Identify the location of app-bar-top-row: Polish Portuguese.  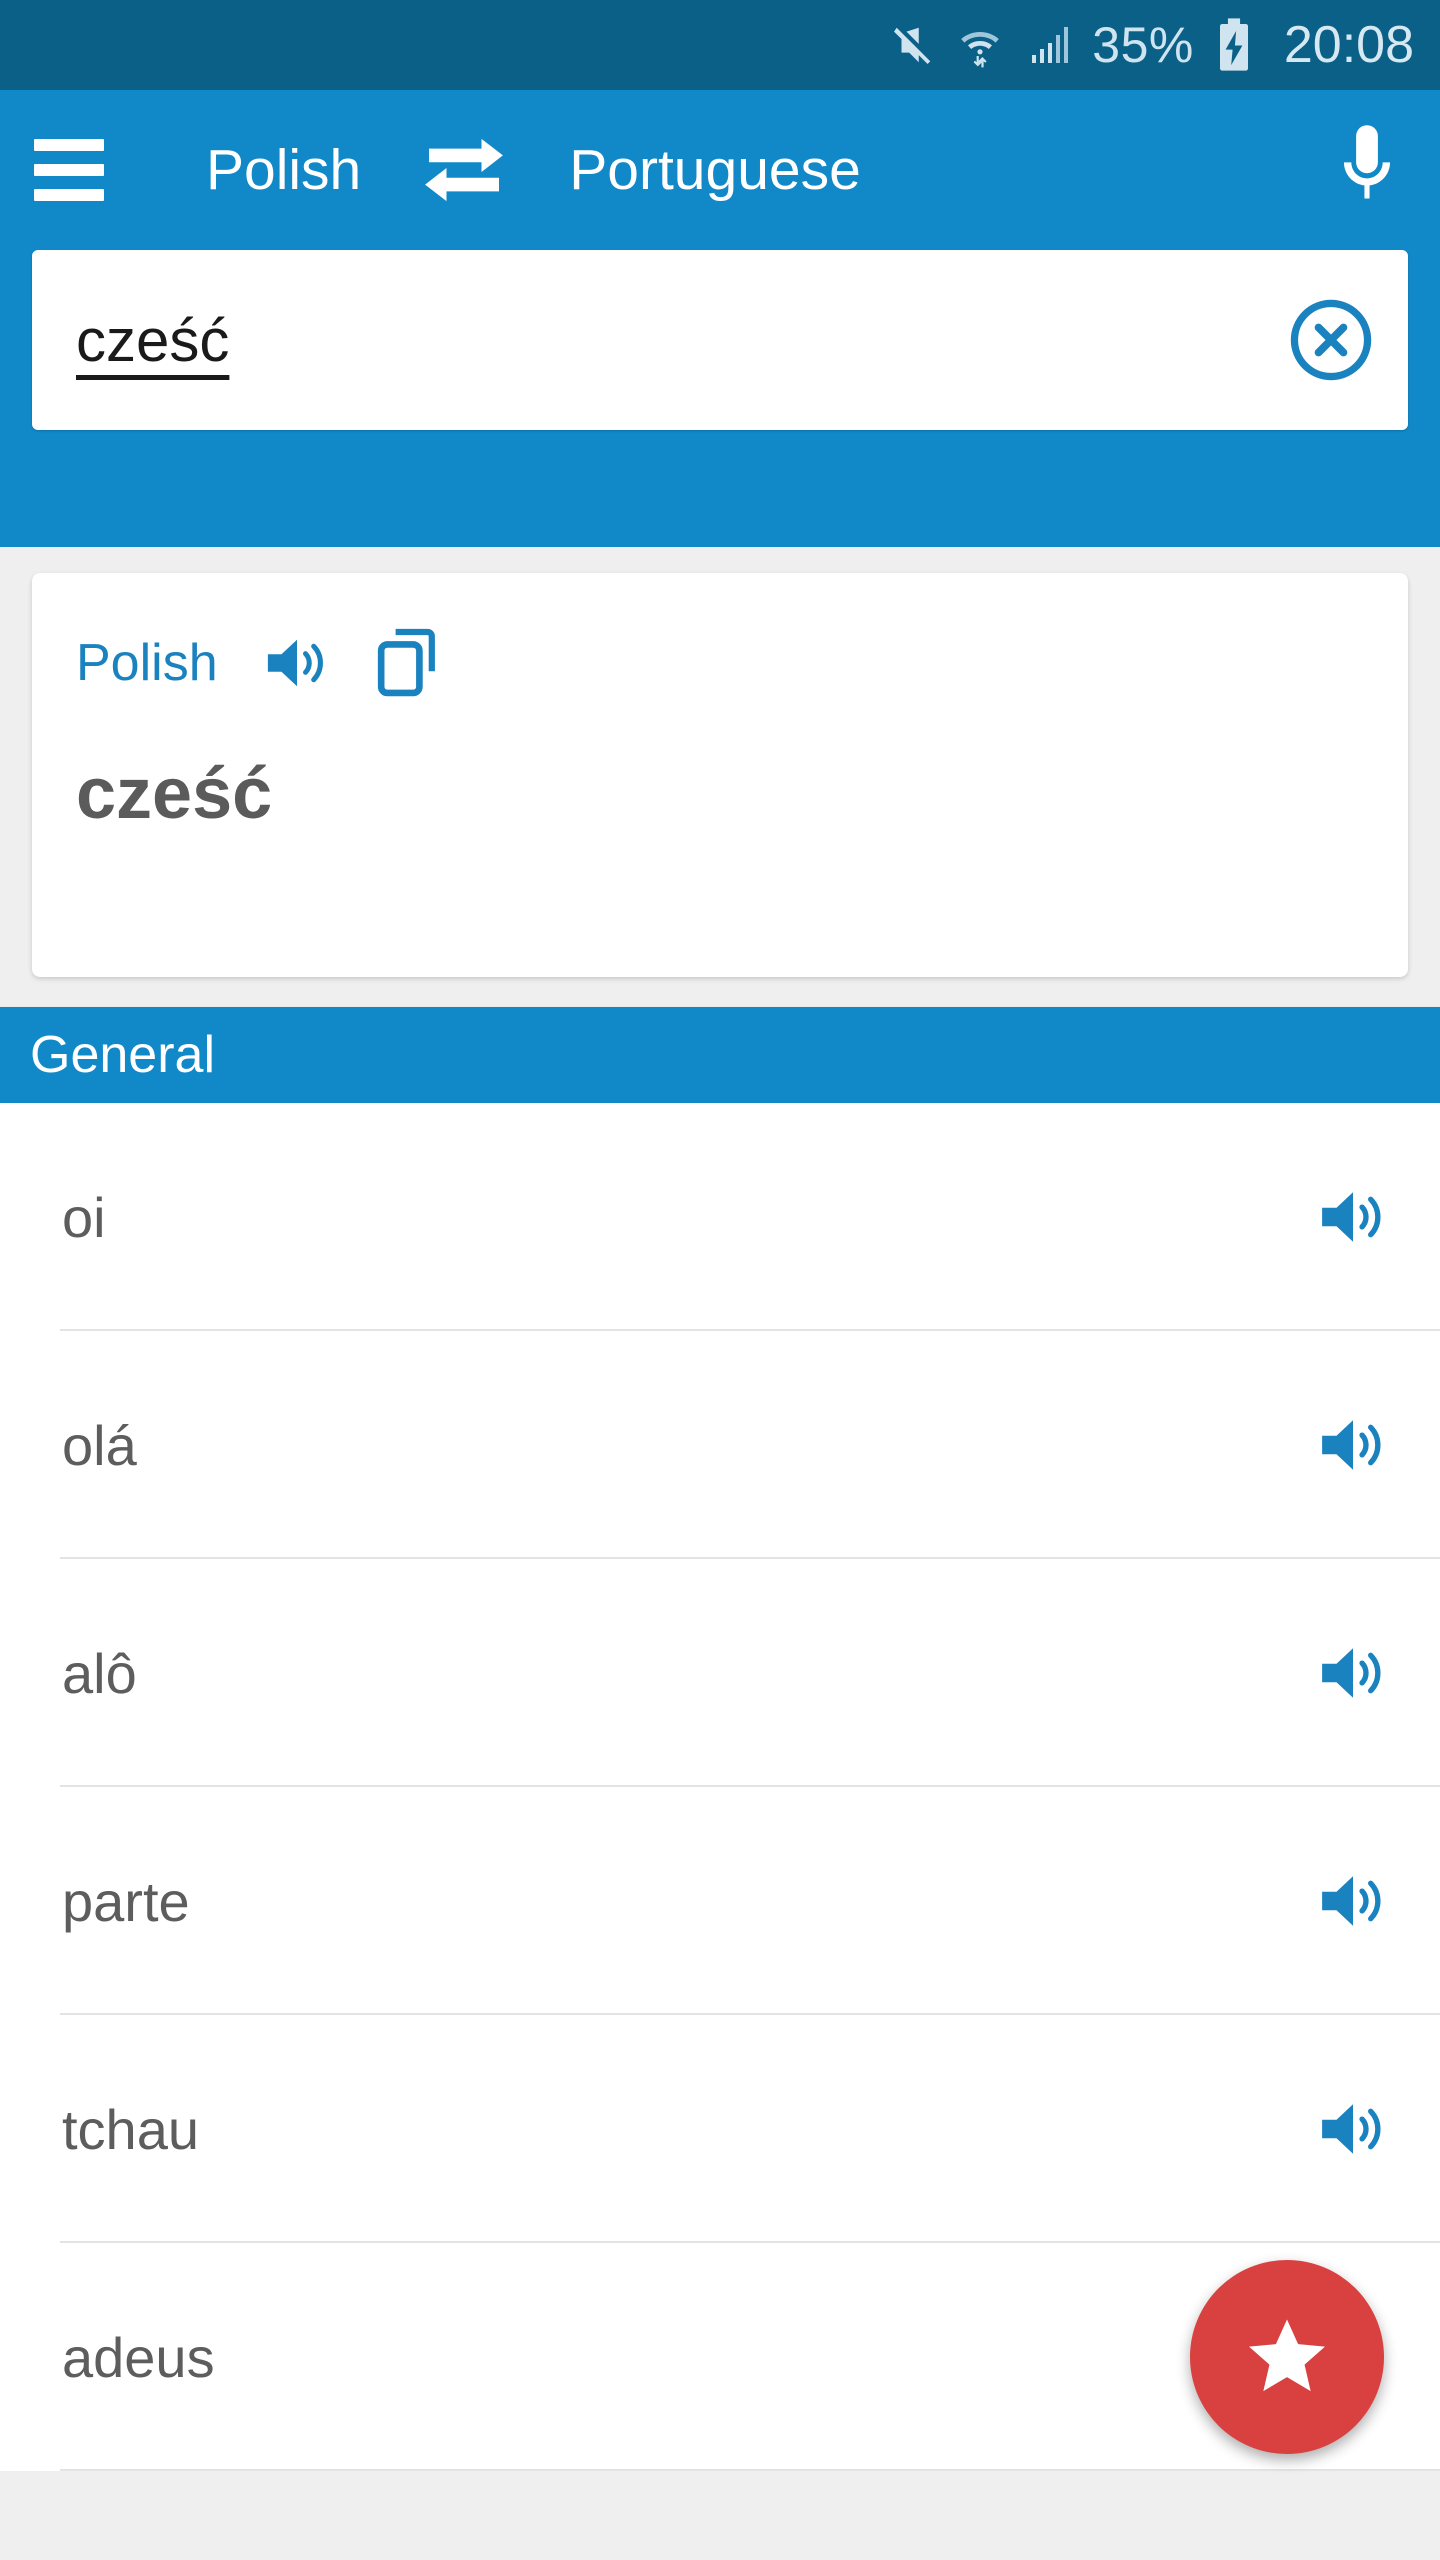
(720, 170).